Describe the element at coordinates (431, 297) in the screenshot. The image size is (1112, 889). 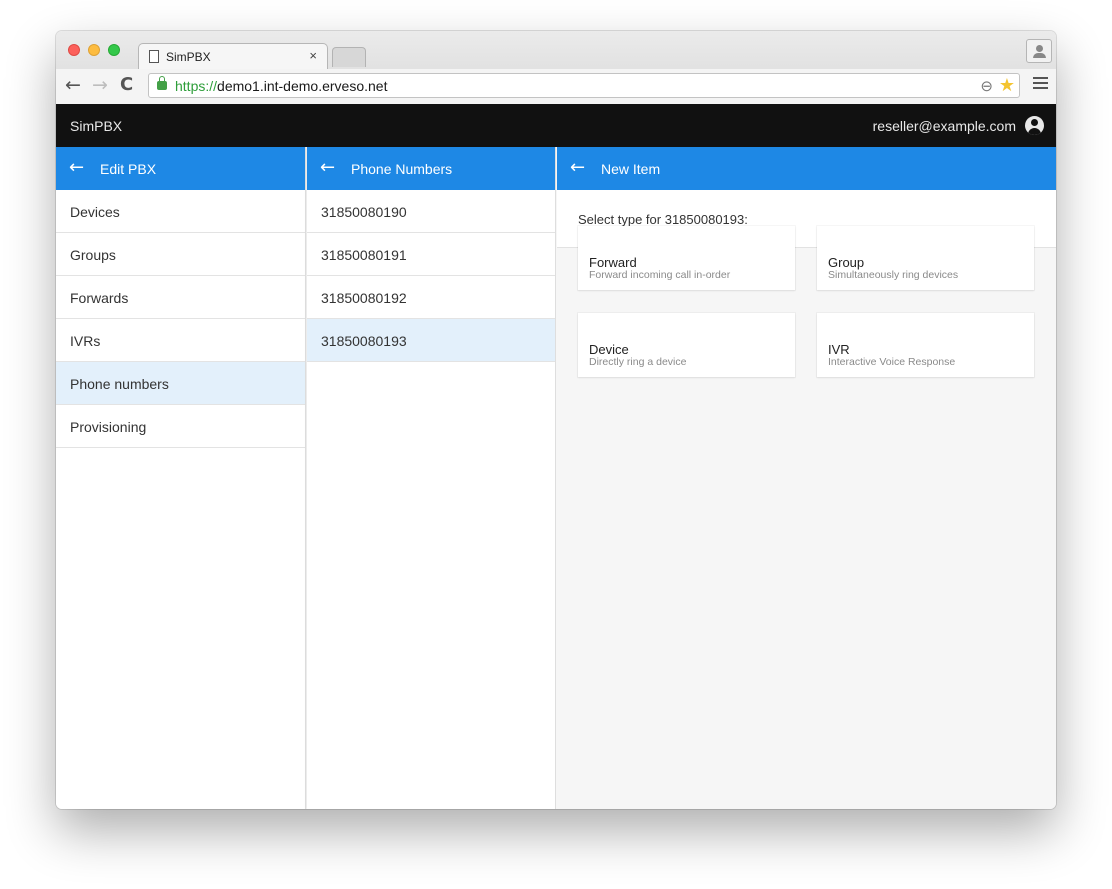
I see `phone-number-item: 31850080192` at that location.